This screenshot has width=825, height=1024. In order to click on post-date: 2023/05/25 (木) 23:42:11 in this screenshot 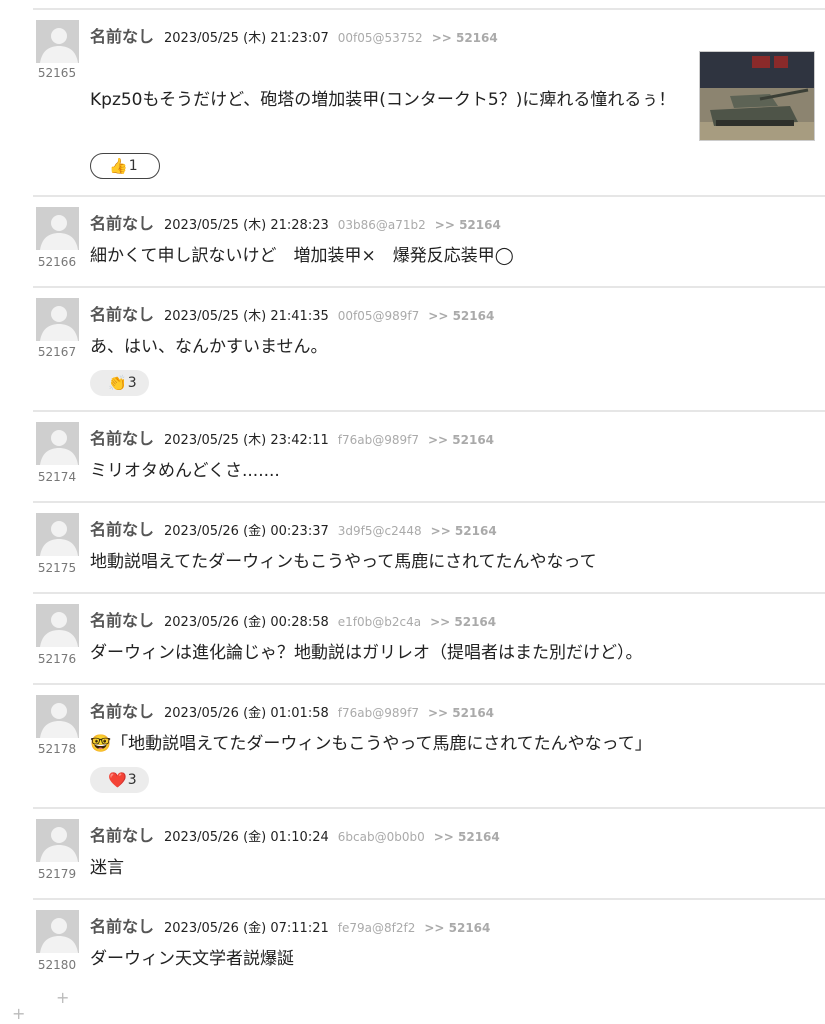, I will do `click(246, 440)`.